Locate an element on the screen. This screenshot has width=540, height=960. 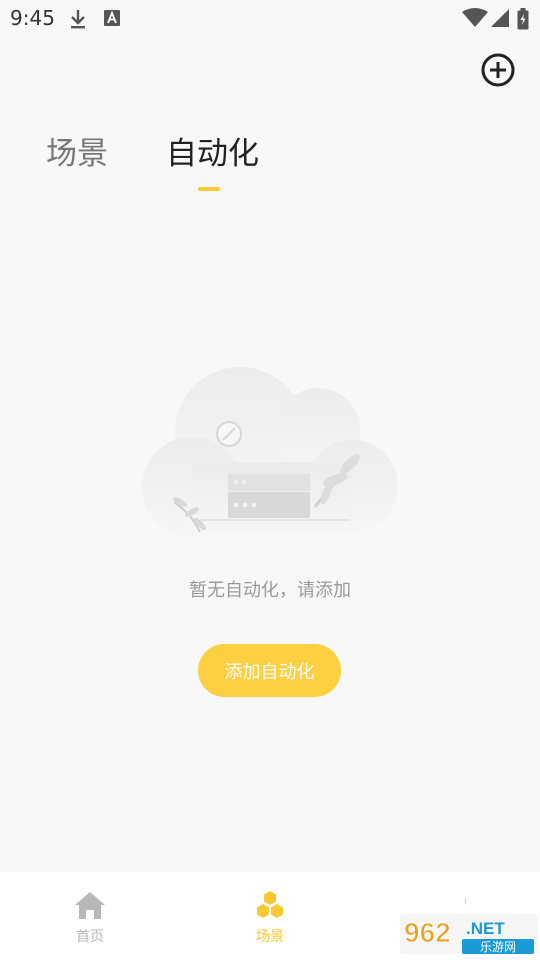
nav-item-scene: 场景 is located at coordinates (270, 918).